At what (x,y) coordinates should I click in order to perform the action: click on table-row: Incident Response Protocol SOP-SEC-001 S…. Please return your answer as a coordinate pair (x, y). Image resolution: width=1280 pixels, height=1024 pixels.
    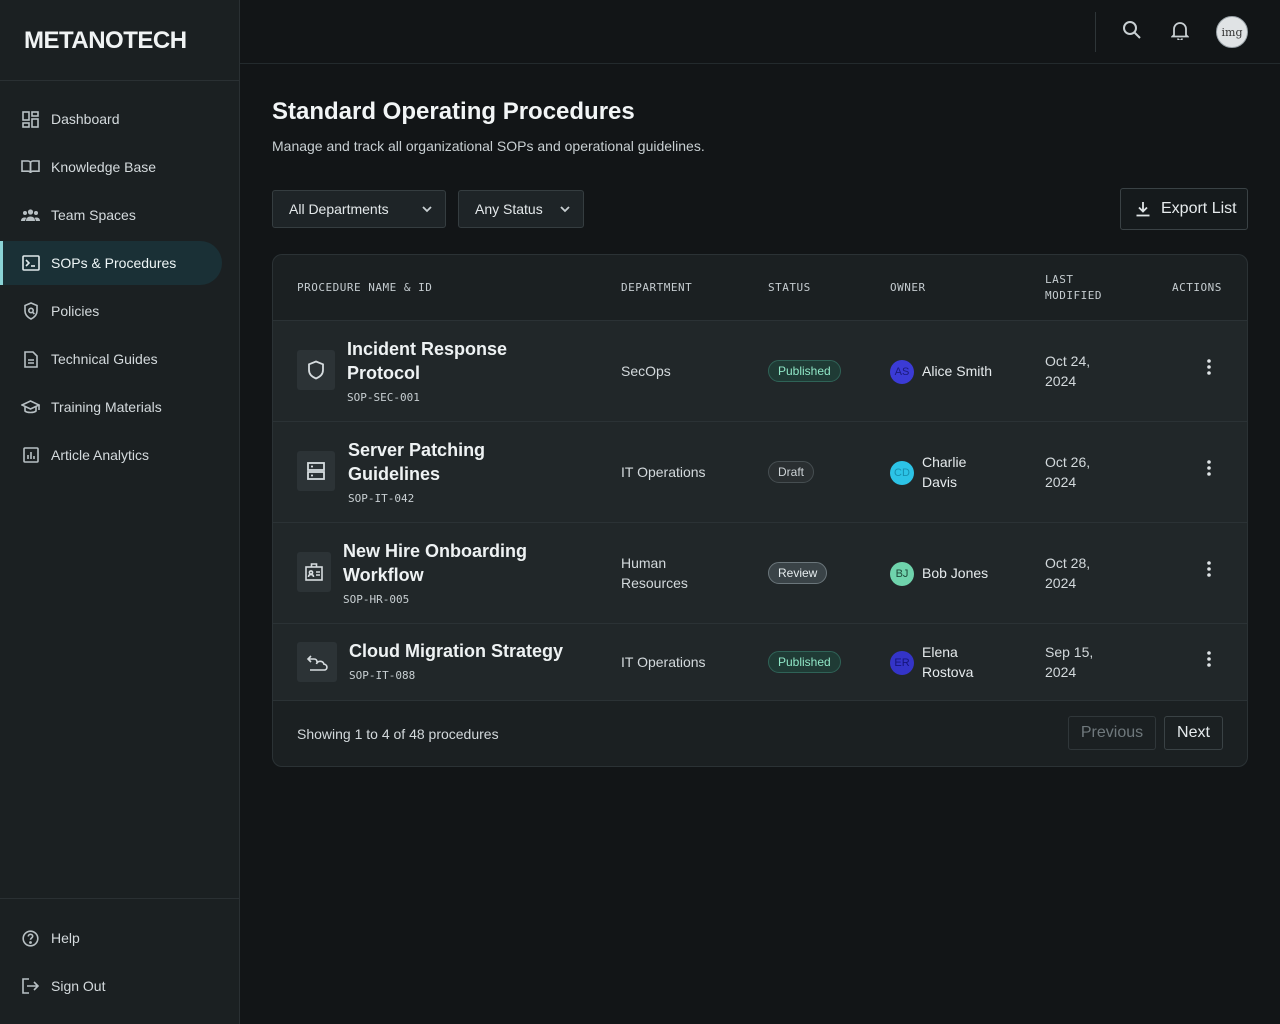
    Looking at the image, I should click on (760, 371).